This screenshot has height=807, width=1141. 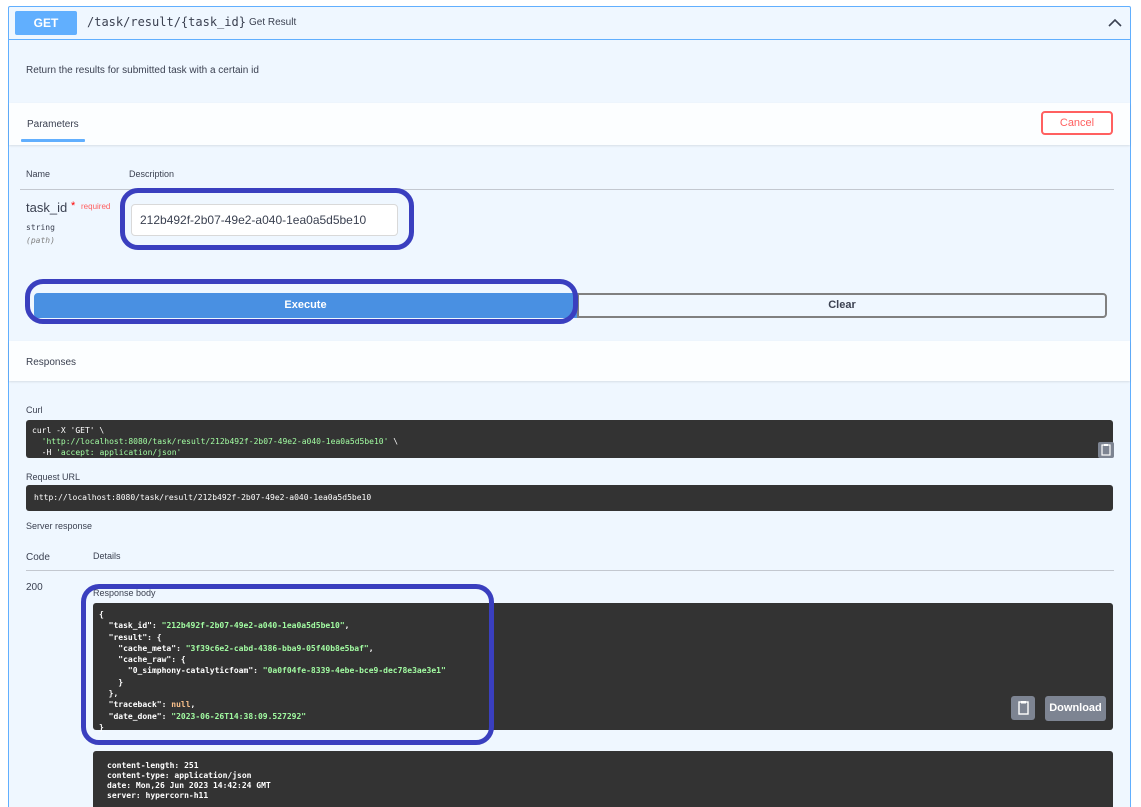 I want to click on header-line: content-type: application/json, so click(x=179, y=775).